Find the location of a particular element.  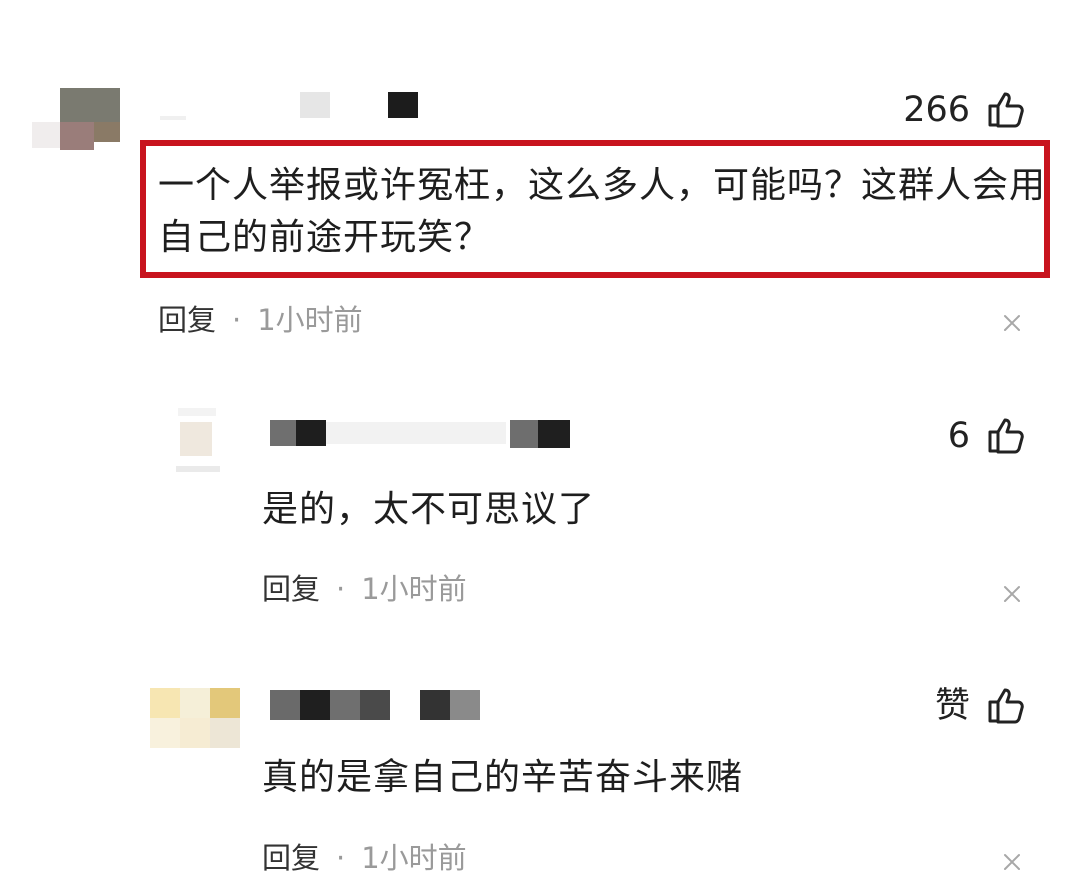

comment-line: 真的是拿自己的辛苦奋斗来赌 is located at coordinates (503, 777).